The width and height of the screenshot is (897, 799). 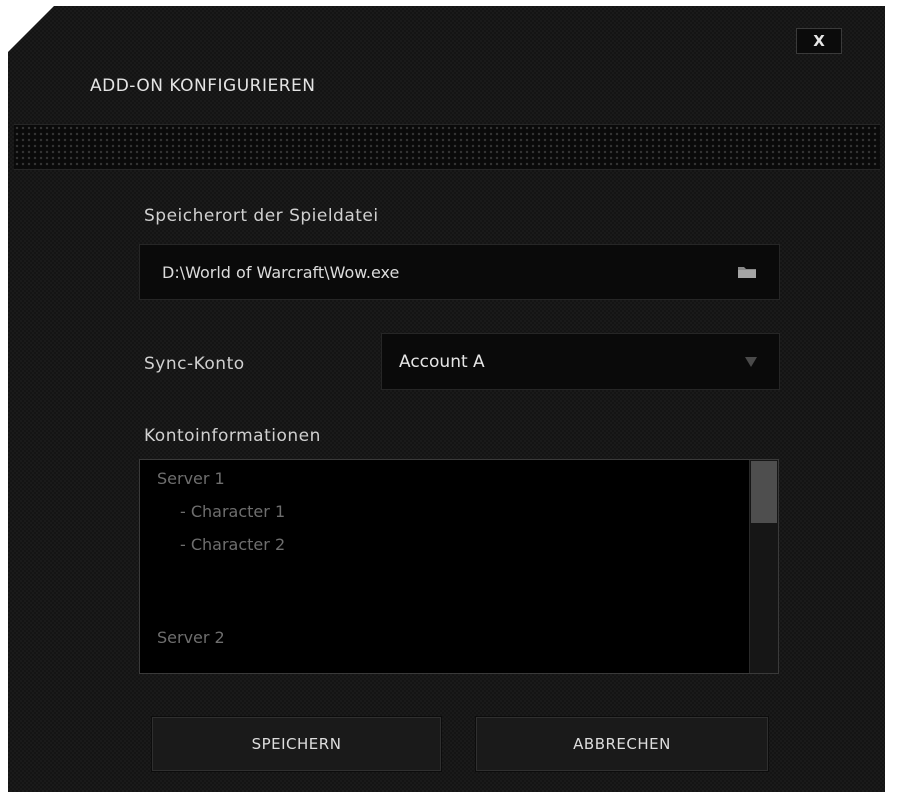 I want to click on sync-account-dropdown: Account A, so click(x=580, y=361).